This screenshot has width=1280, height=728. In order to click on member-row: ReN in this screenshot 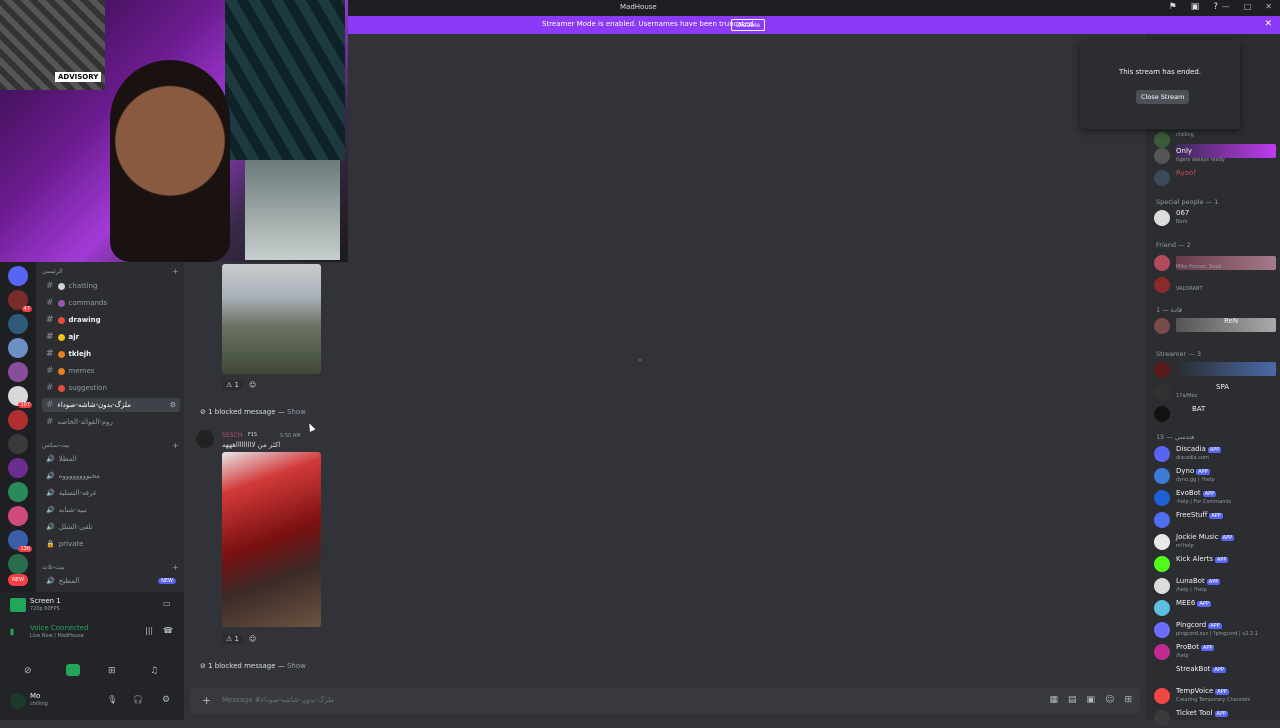, I will do `click(1216, 326)`.